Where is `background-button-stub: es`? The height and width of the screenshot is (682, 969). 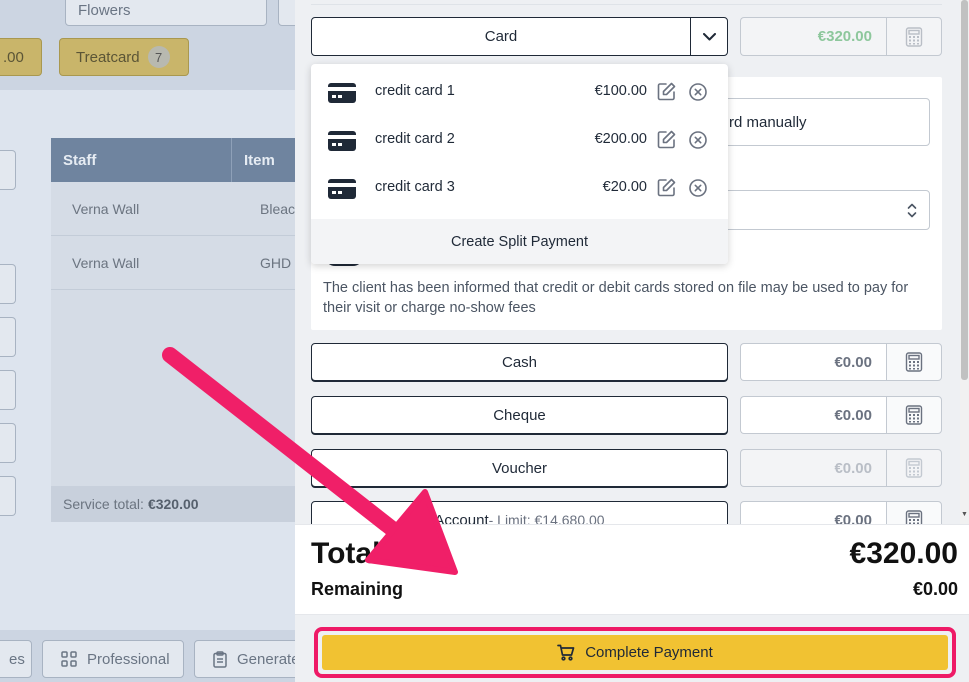 background-button-stub: es is located at coordinates (16, 659).